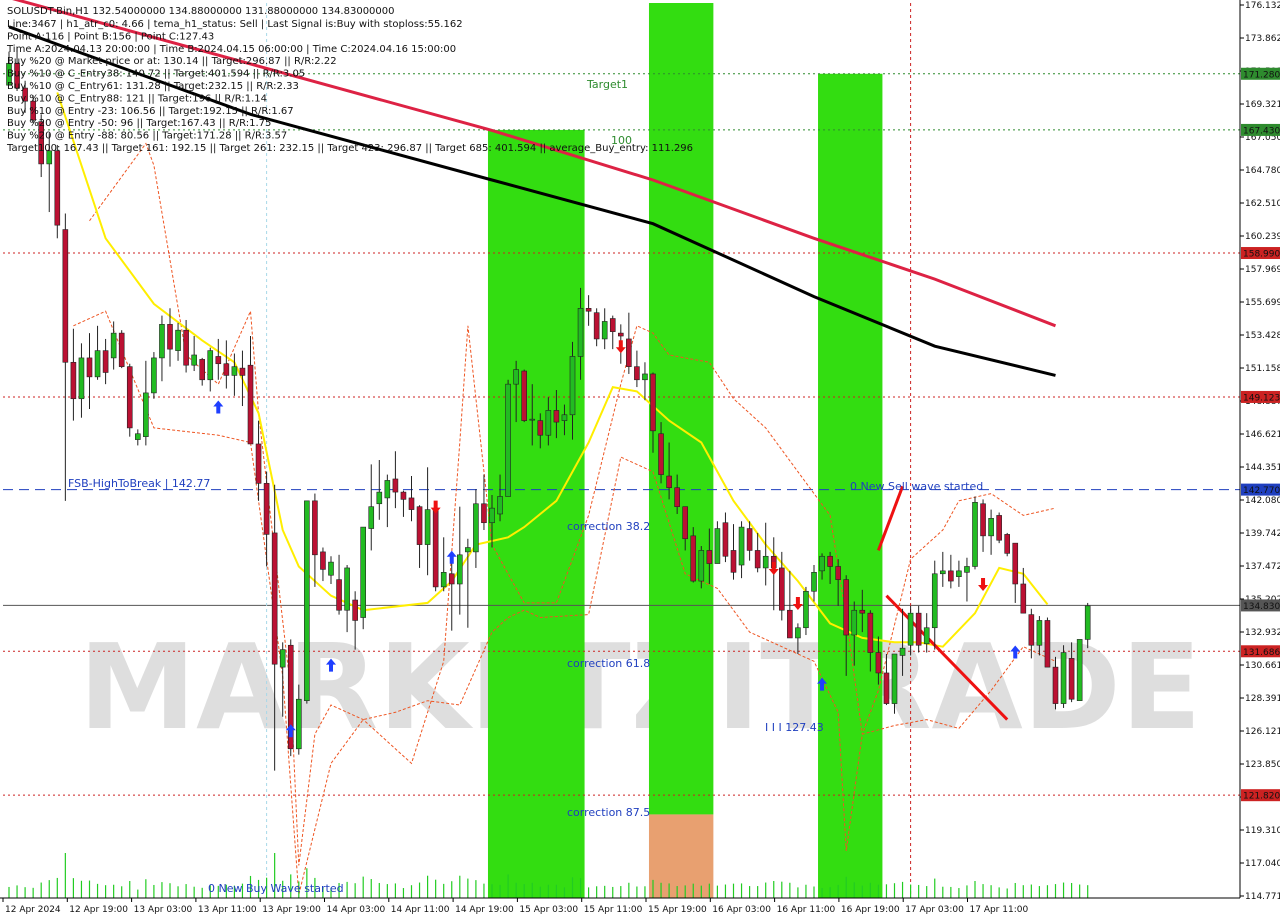  I want to click on y-tick-label: 123.850, so click(1262, 765).